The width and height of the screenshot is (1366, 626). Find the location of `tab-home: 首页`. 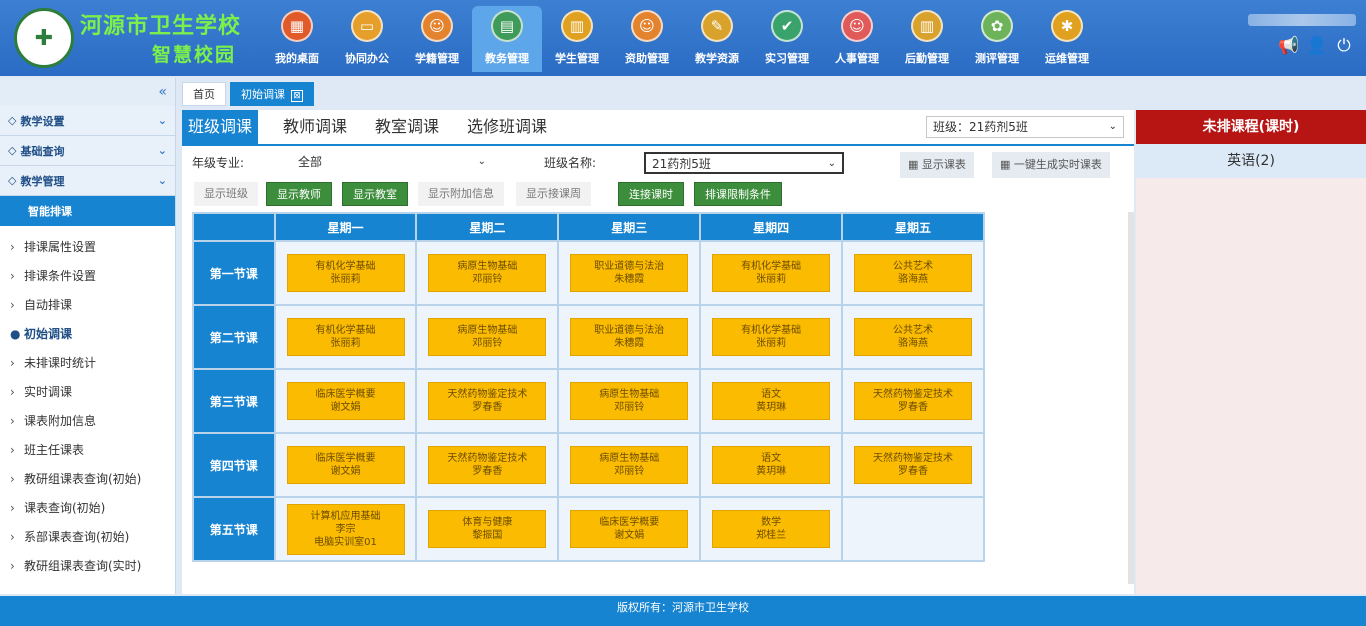

tab-home: 首页 is located at coordinates (204, 94).